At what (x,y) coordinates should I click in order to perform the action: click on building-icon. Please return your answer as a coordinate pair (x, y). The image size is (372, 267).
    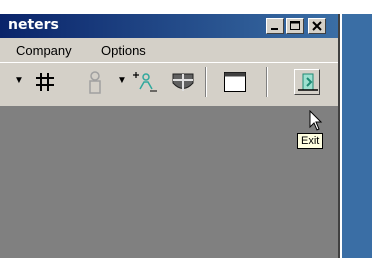
    Looking at the image, I should click on (183, 82).